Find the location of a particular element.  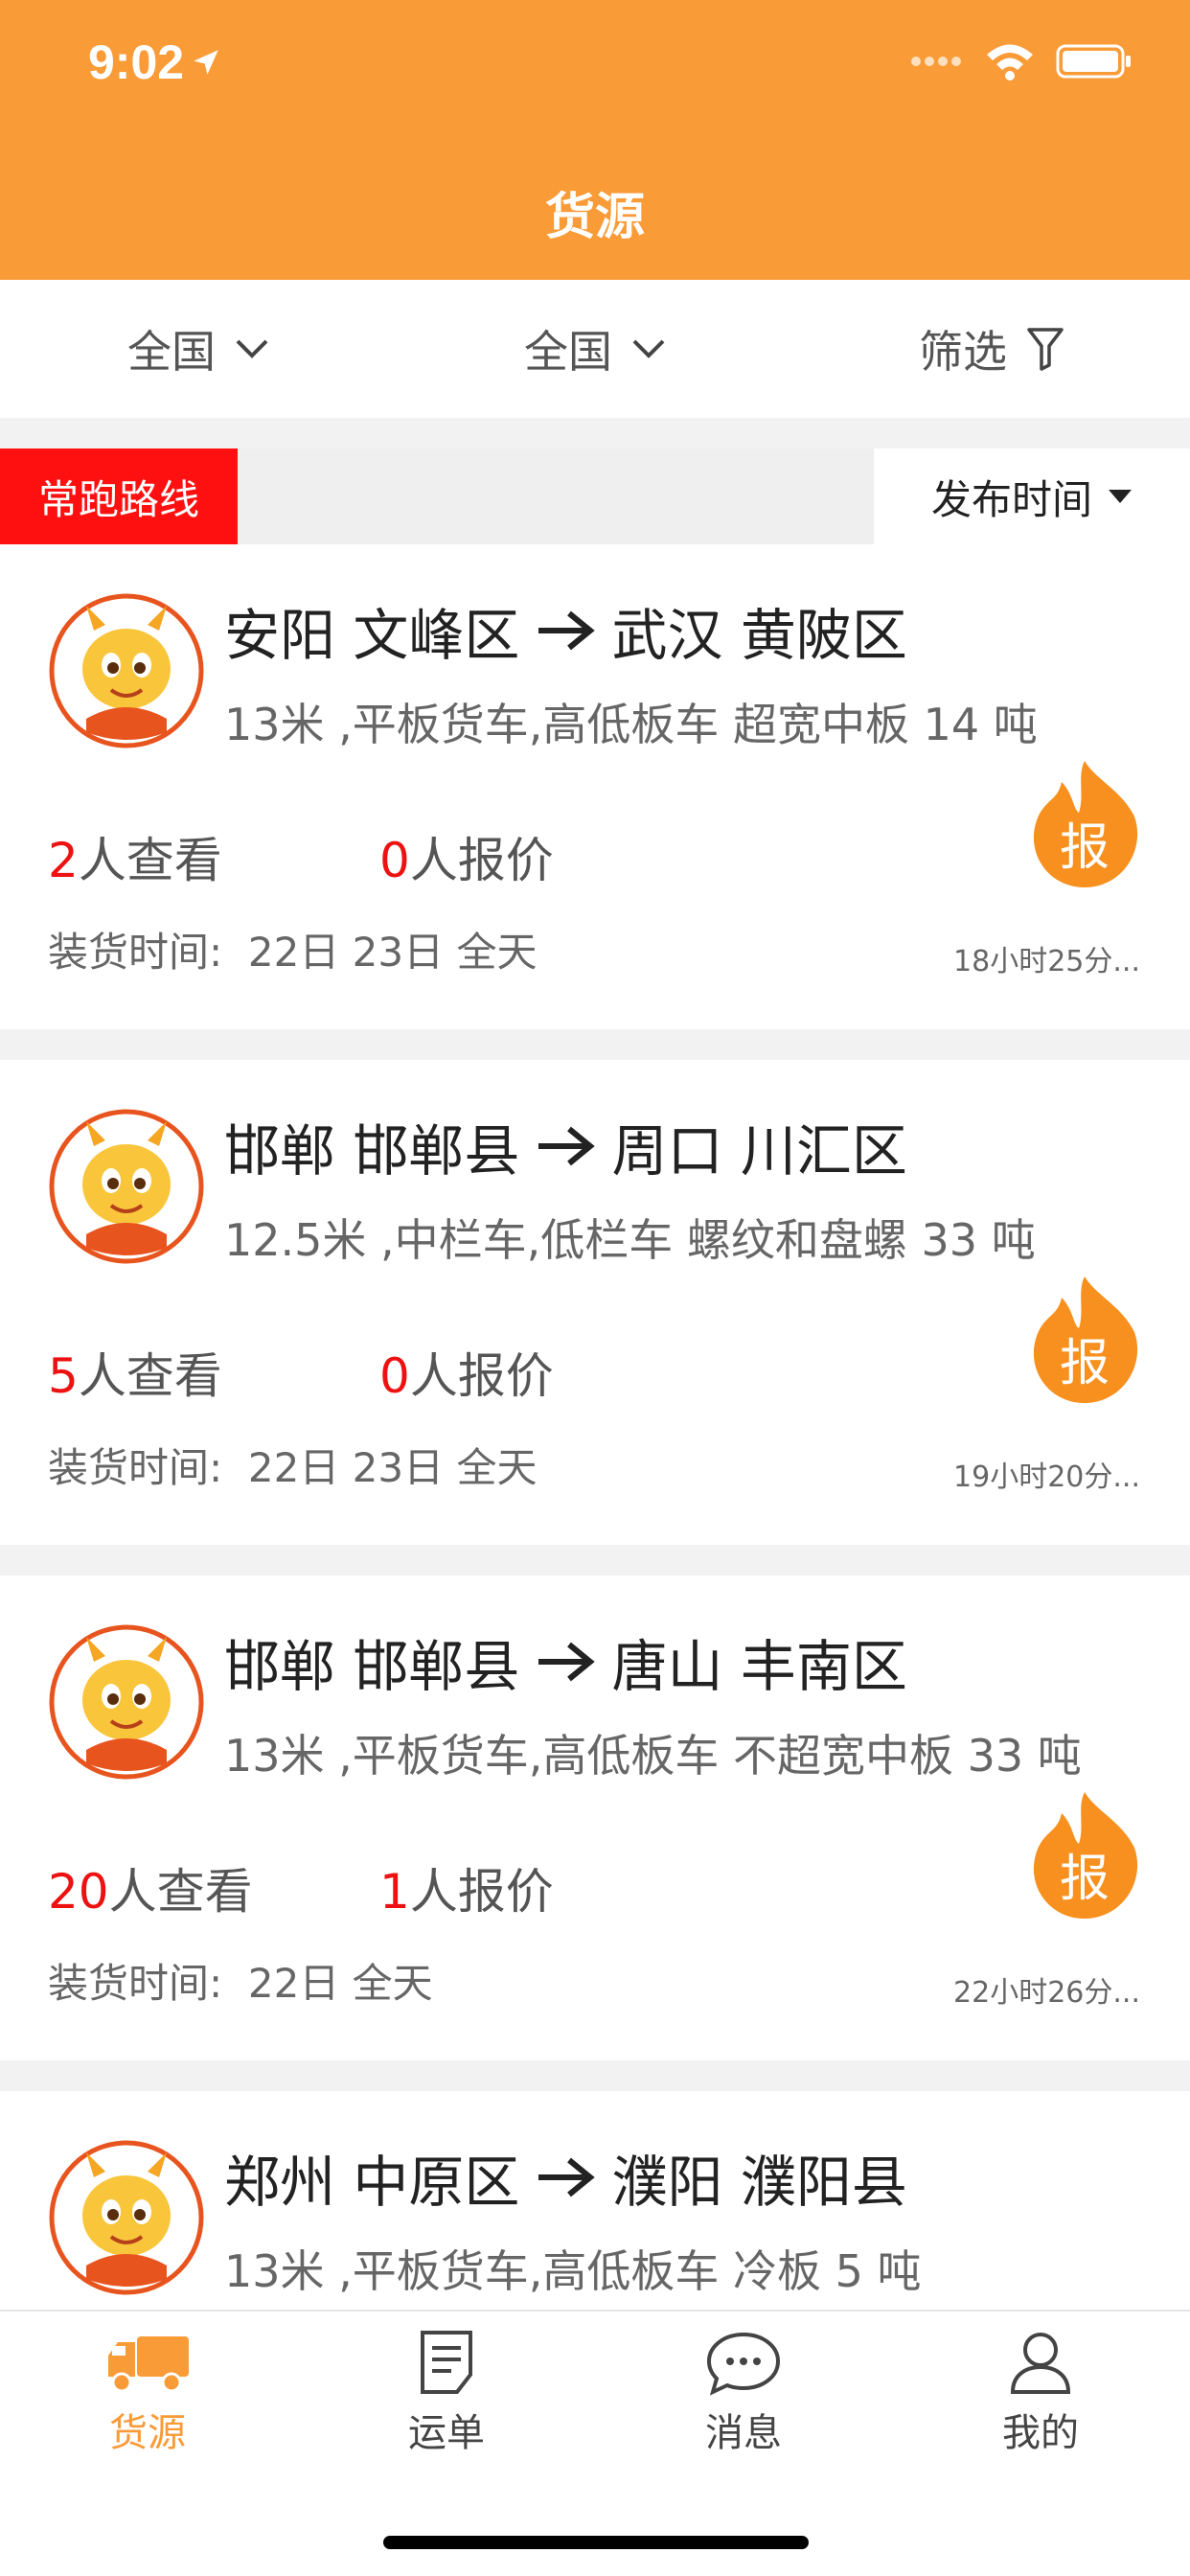

route: 安阳 文峰区 武汉 黄陂区 is located at coordinates (565, 630).